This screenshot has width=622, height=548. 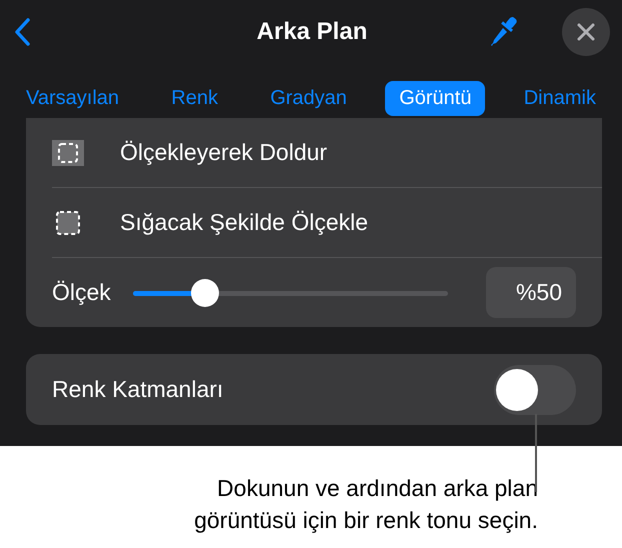 What do you see at coordinates (81, 292) in the screenshot?
I see `slider-label: Ölçek` at bounding box center [81, 292].